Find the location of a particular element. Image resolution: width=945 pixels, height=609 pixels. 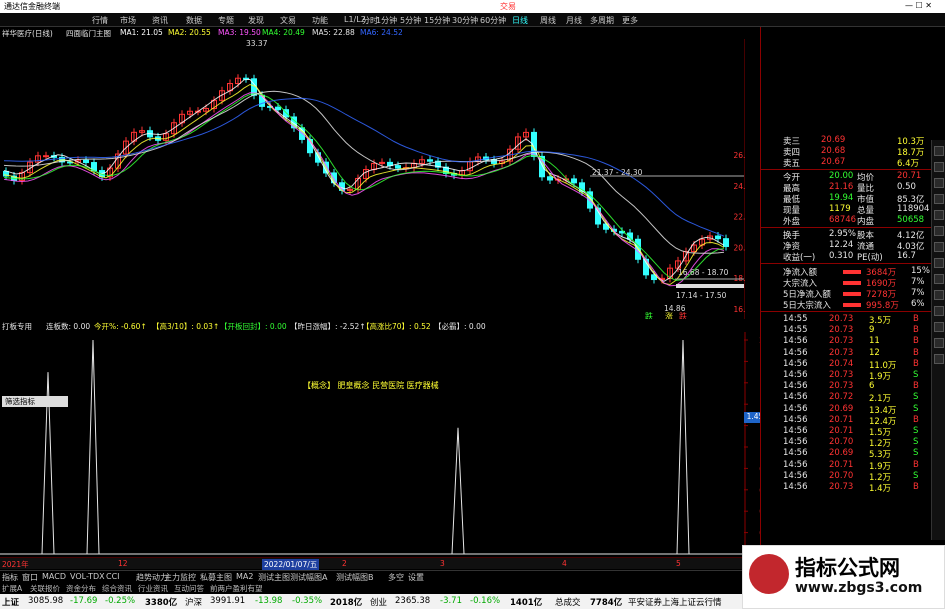

main-indicator-name: 四面临门主图 is located at coordinates (88, 33).